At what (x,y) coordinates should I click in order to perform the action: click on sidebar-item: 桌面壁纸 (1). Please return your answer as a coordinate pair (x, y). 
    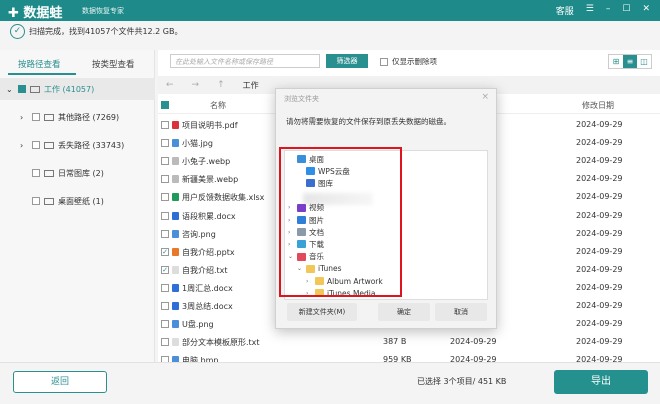
    Looking at the image, I should click on (77, 201).